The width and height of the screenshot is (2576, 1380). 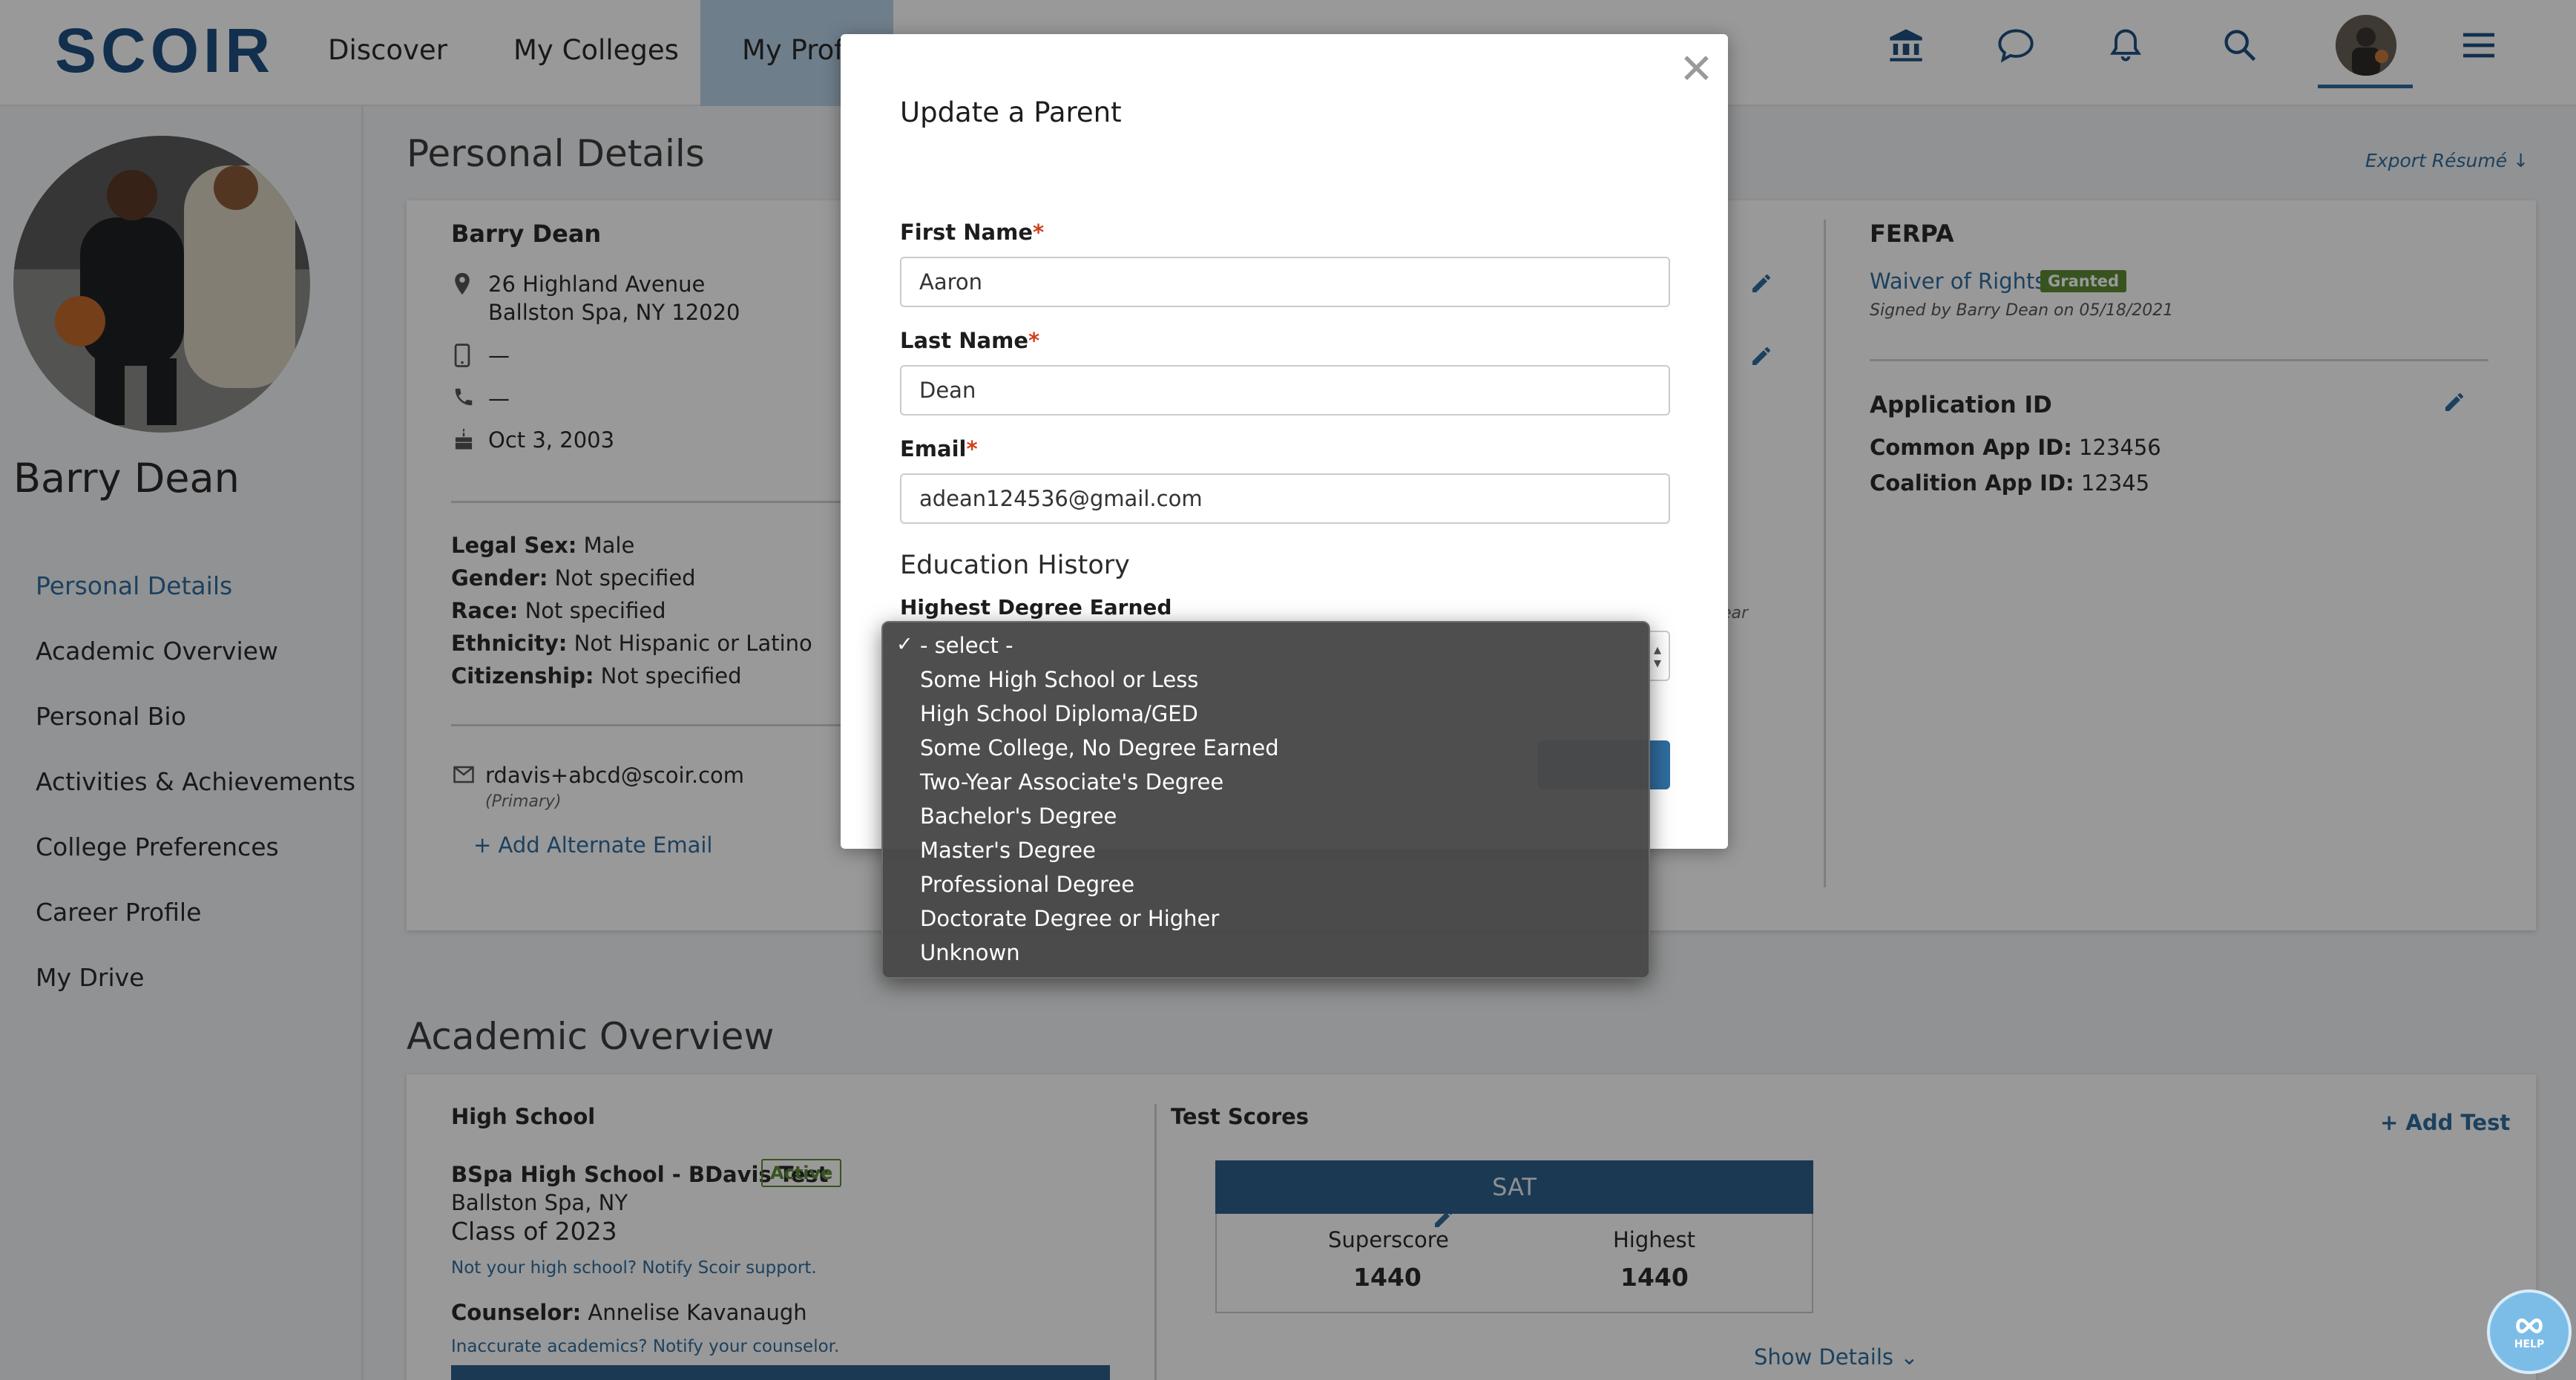 I want to click on dropdown-option: Some High School or Less, so click(x=1059, y=679).